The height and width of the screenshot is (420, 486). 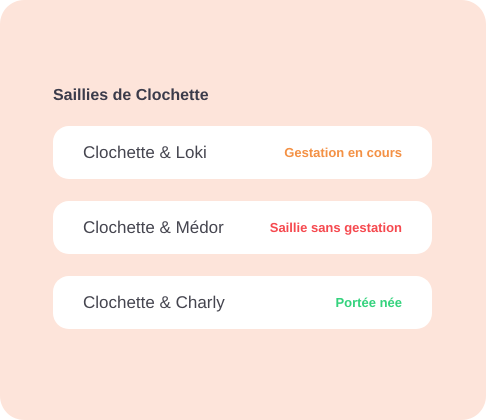 What do you see at coordinates (154, 302) in the screenshot?
I see `mating-name: Clochette & Charly` at bounding box center [154, 302].